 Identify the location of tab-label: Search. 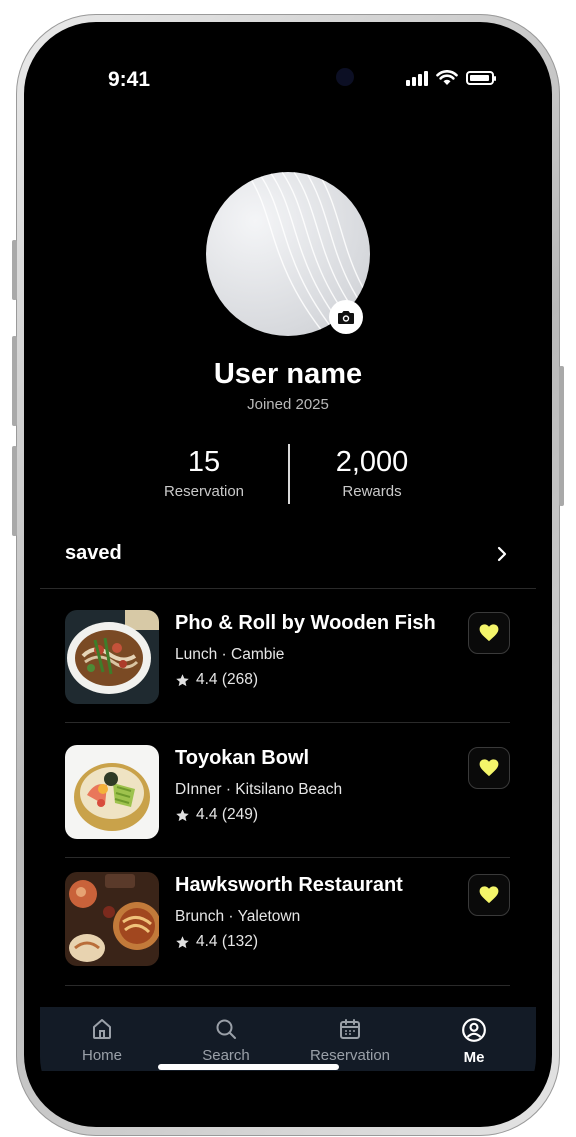
(226, 1055).